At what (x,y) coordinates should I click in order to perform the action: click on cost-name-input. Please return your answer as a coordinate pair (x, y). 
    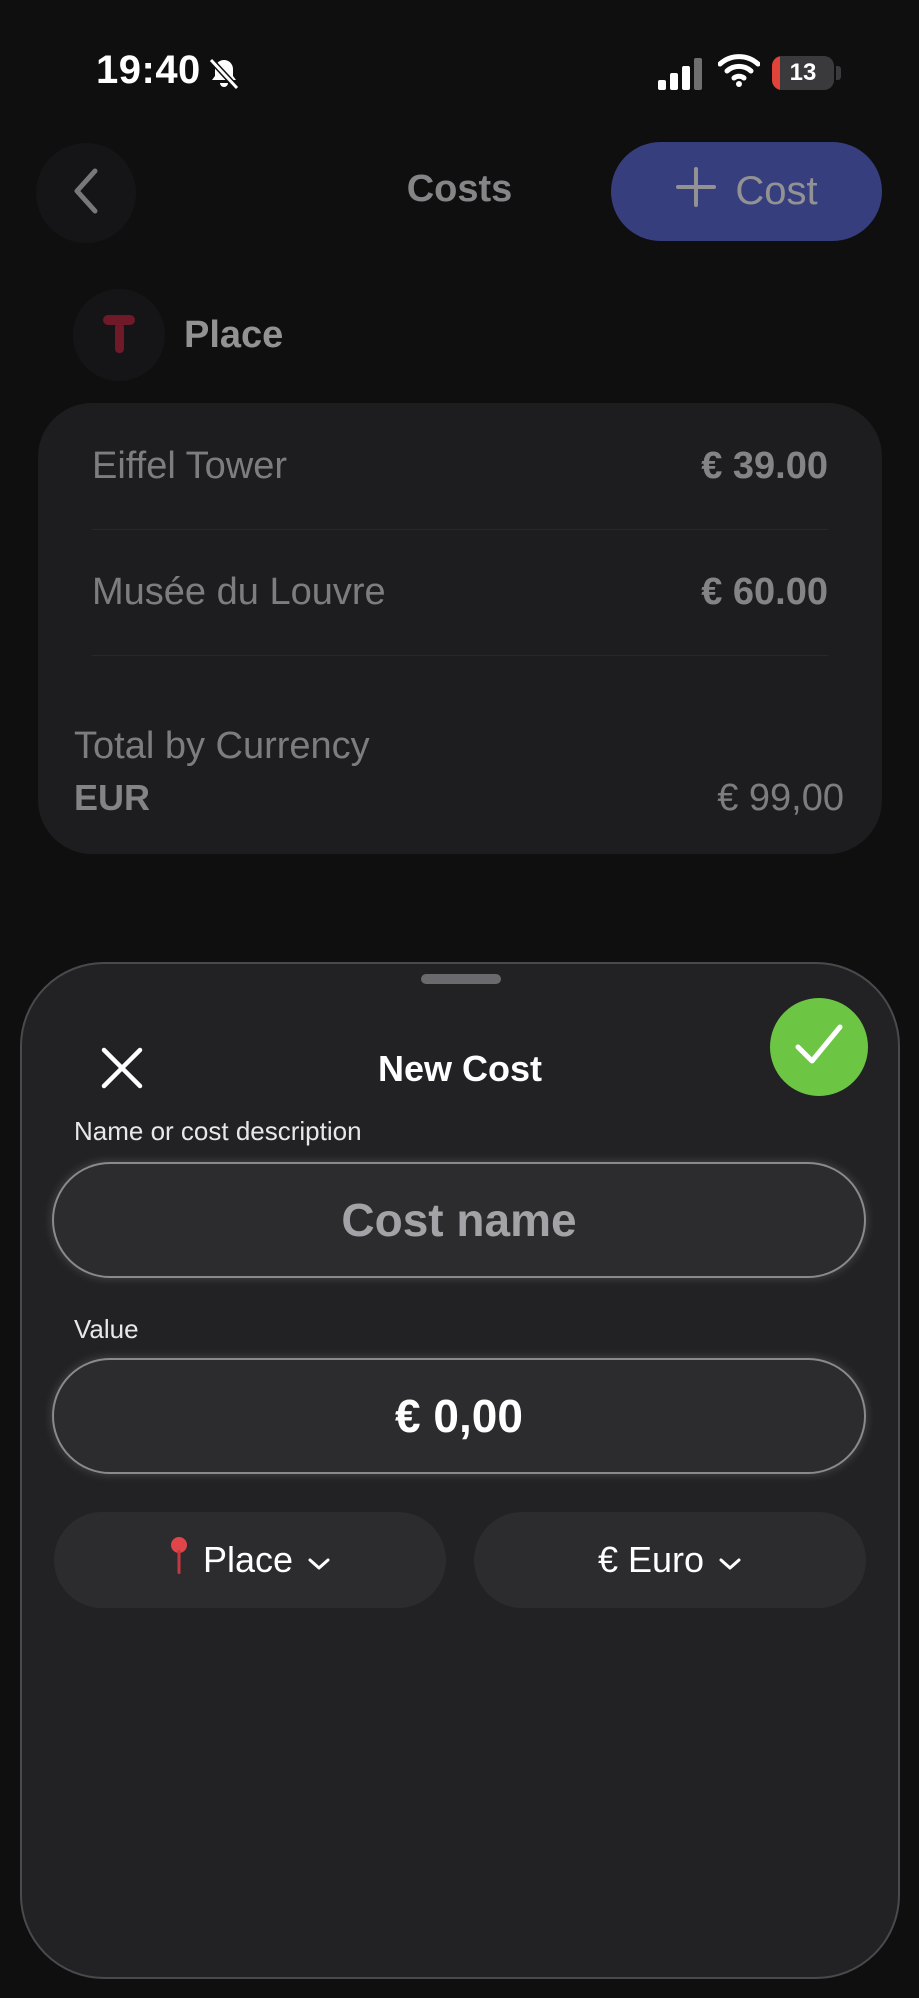
    Looking at the image, I should click on (459, 1220).